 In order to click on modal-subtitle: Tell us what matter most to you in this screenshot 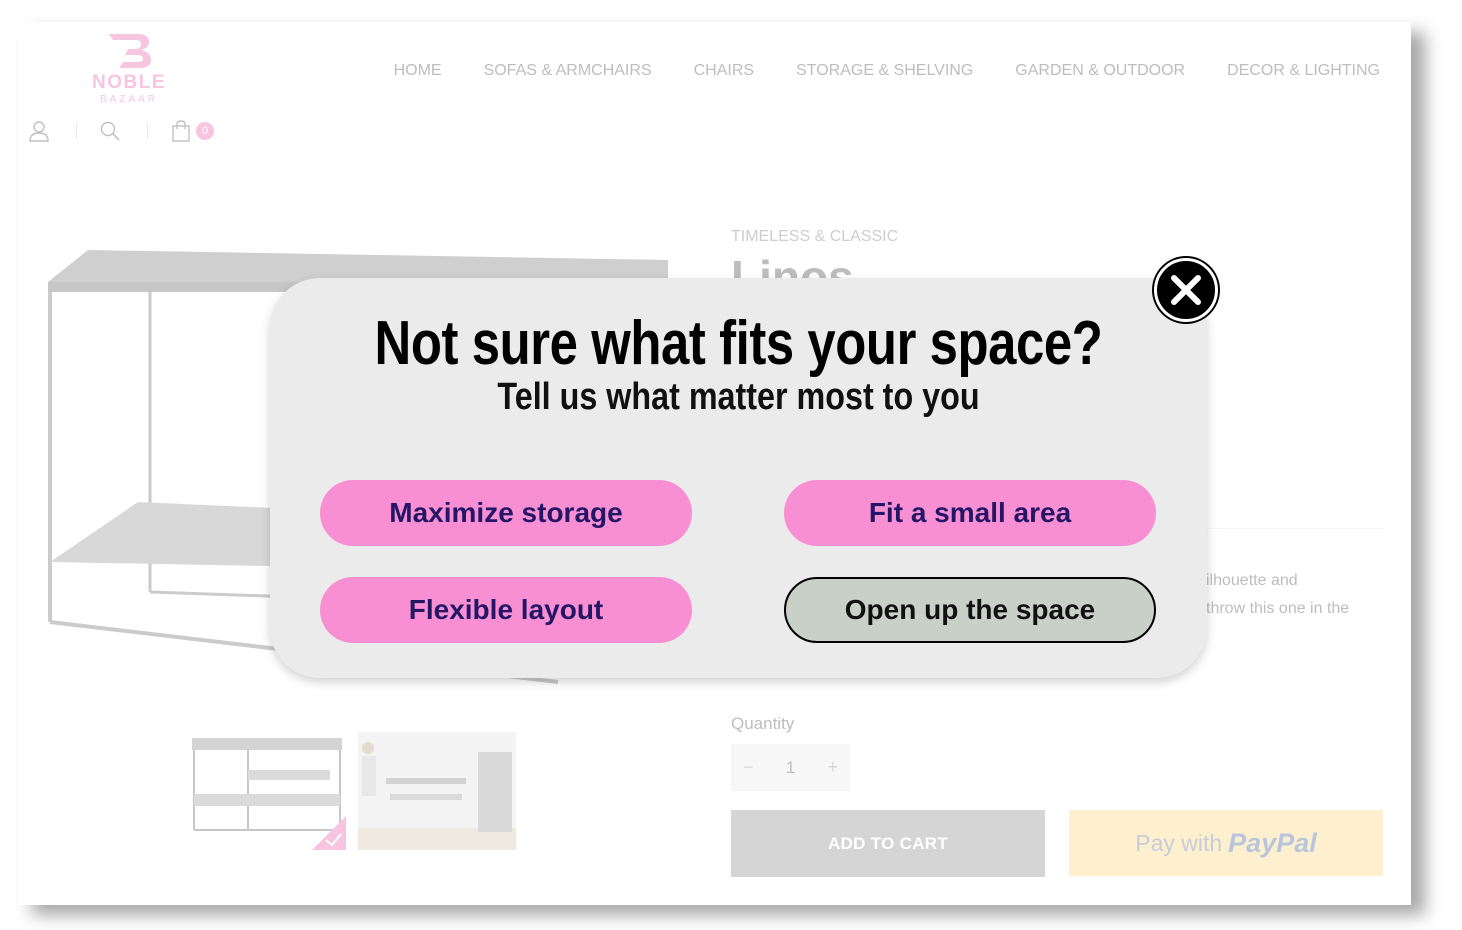, I will do `click(738, 397)`.